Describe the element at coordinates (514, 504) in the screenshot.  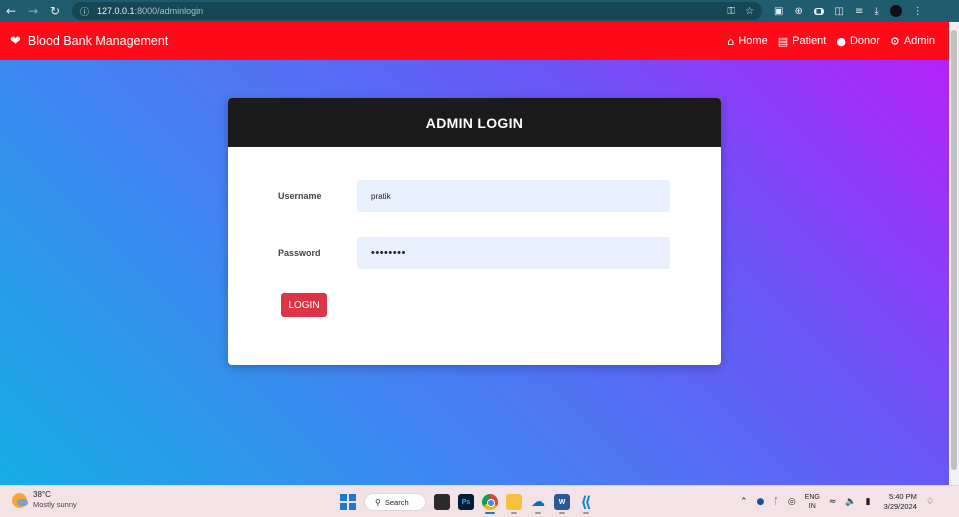
I see `file-explorer-icon` at that location.